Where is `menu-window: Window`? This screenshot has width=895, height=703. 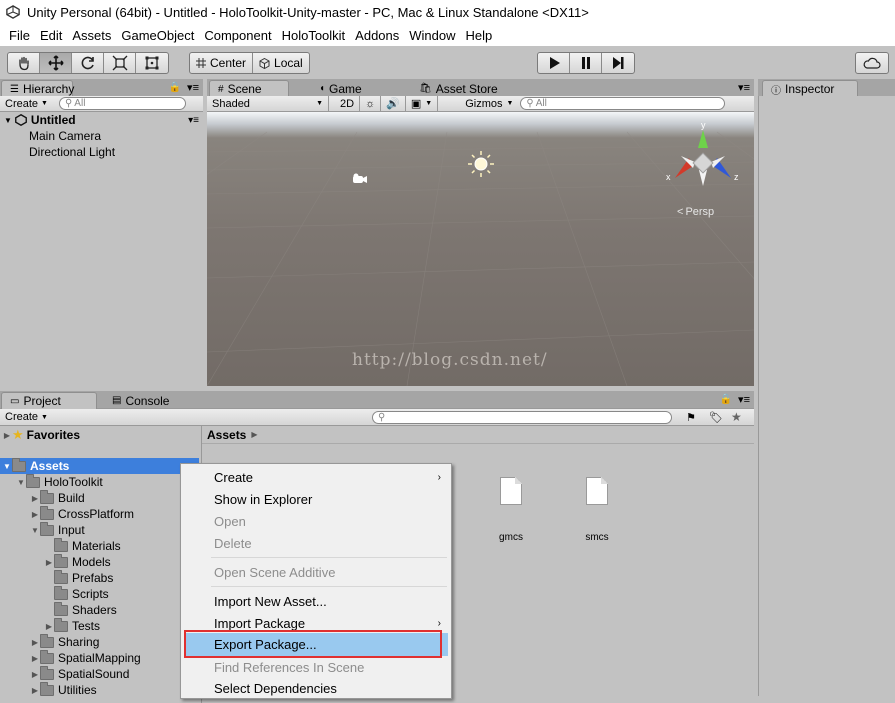
menu-window: Window is located at coordinates (432, 35).